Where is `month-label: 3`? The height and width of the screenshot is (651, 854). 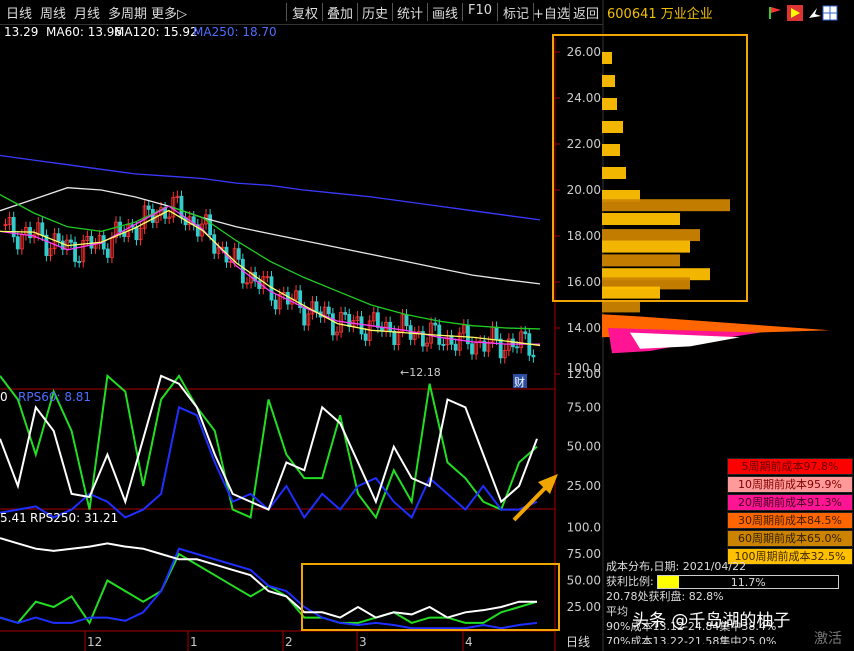 month-label: 3 is located at coordinates (363, 642).